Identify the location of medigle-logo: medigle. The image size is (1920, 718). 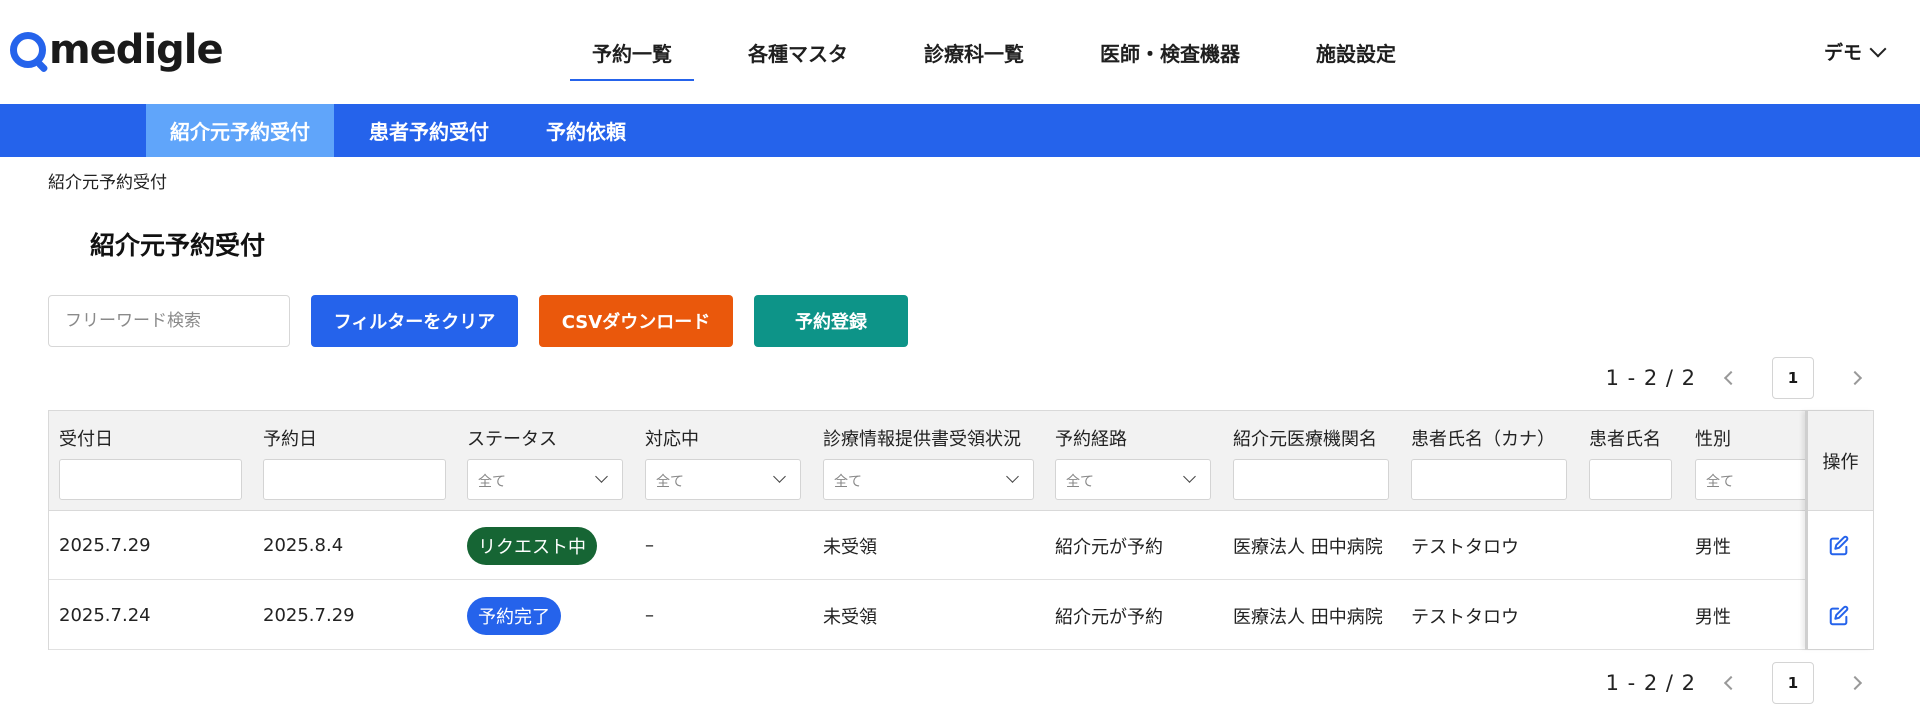
(117, 50).